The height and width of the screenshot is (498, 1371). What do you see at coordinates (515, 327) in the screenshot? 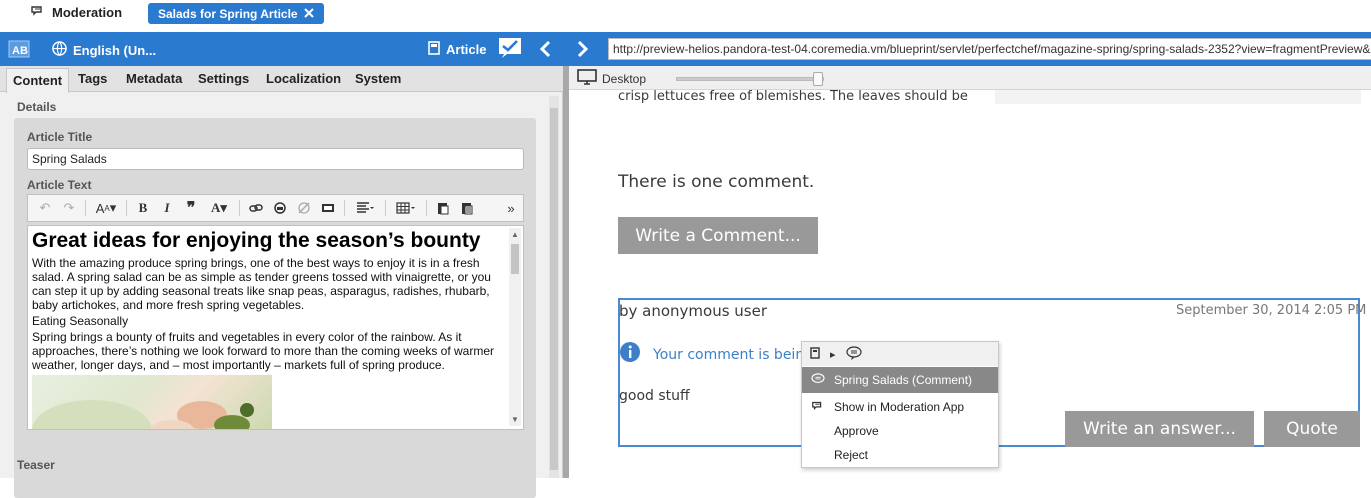
I see `editor-scrollbar: ▲ ▼` at bounding box center [515, 327].